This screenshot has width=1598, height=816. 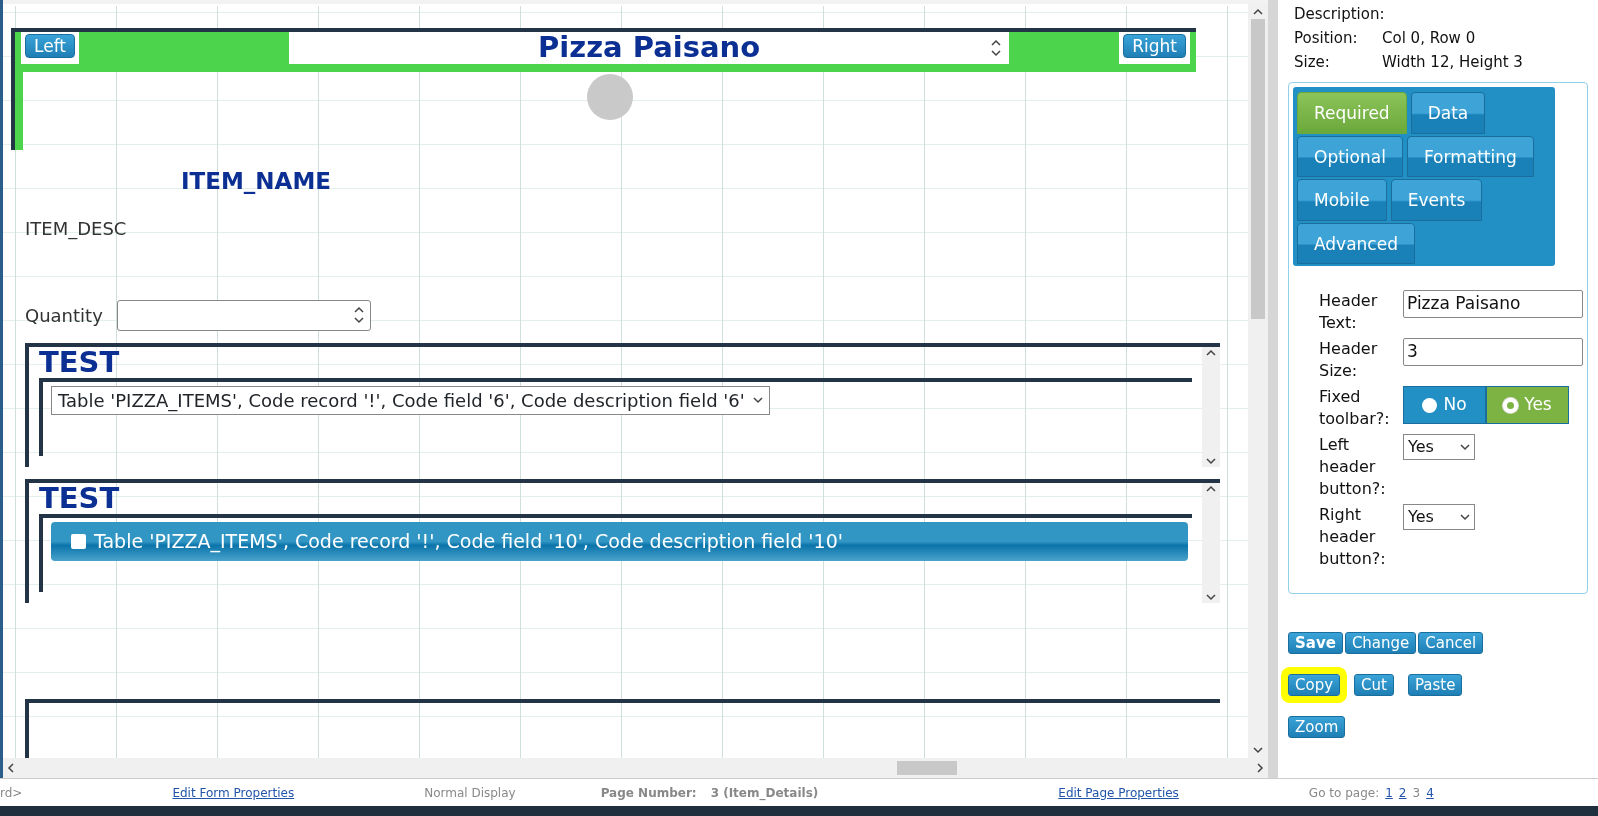 I want to click on text-input: Pizza Paisano, so click(x=1493, y=304).